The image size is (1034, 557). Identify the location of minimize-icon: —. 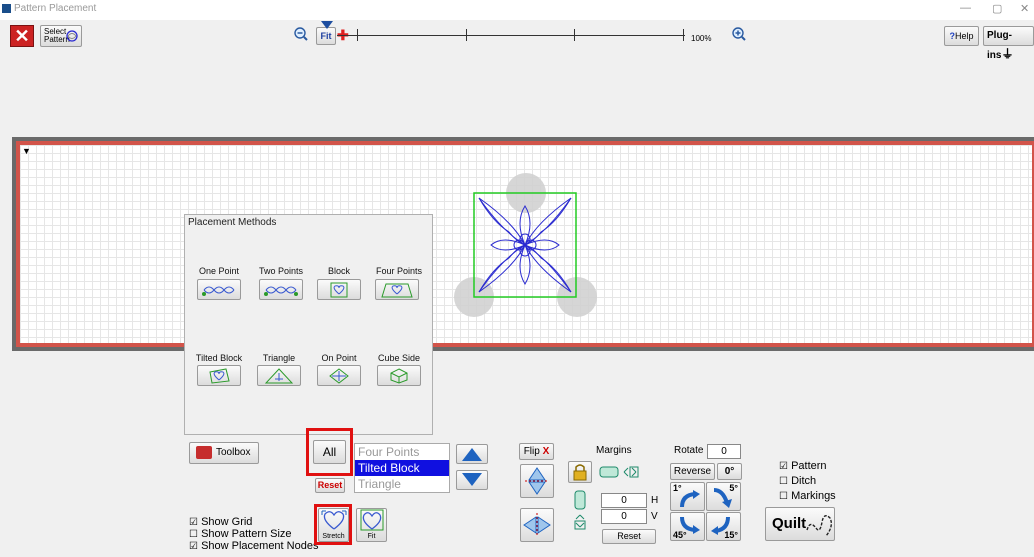
(965, 8).